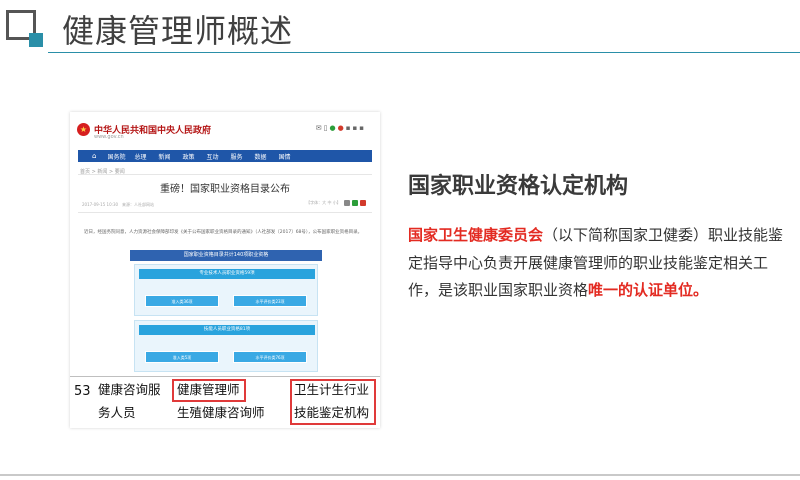 This screenshot has width=800, height=480. I want to click on occupation-reproductive-counselor: 生殖健康咨询师, so click(221, 412).